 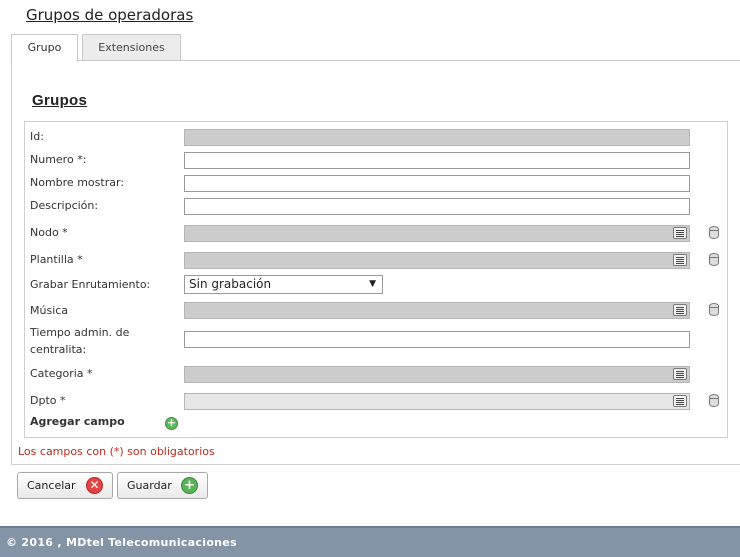 What do you see at coordinates (230, 284) in the screenshot?
I see `grabar-enrutamiento-value: Sin grabación` at bounding box center [230, 284].